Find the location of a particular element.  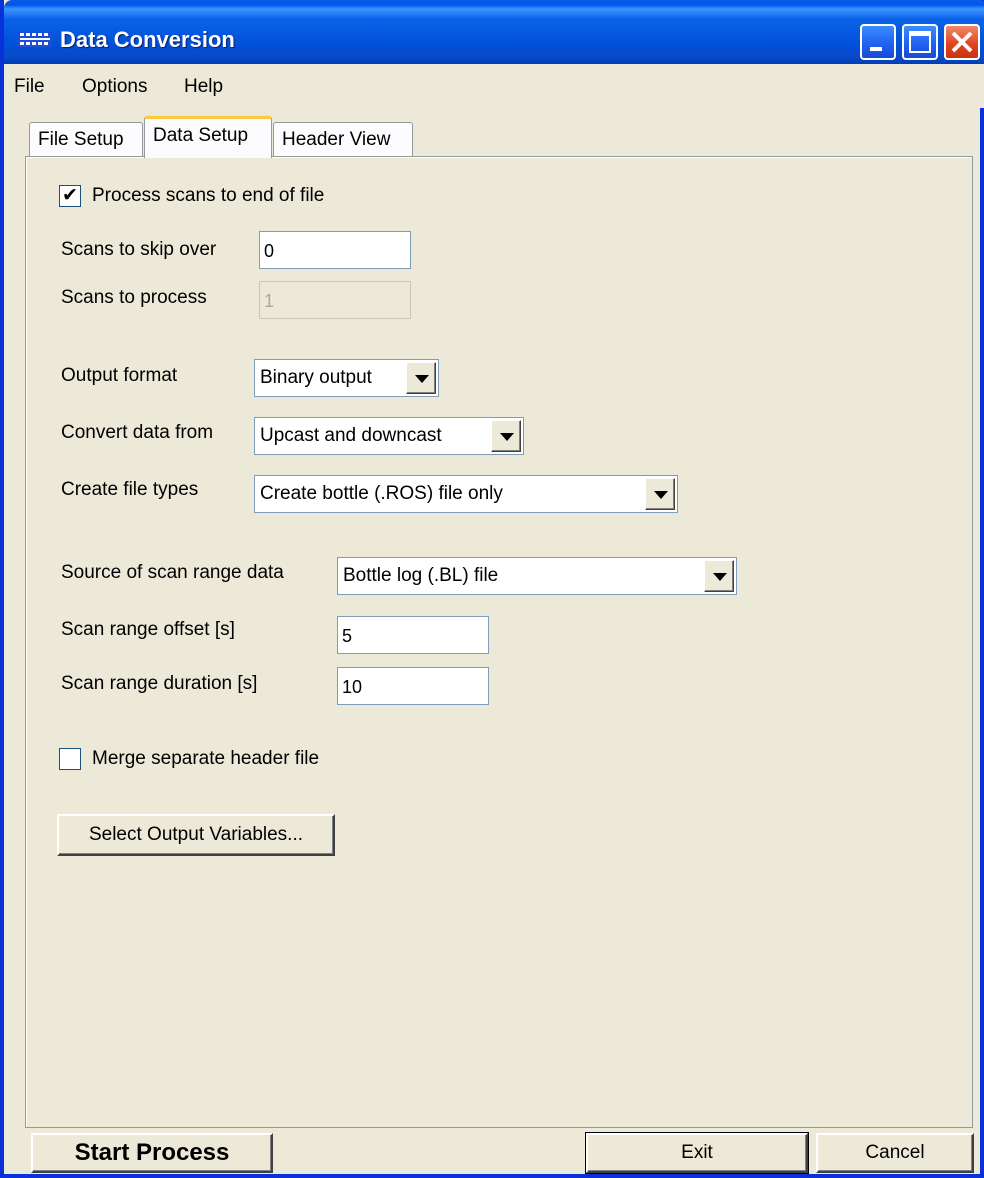

exit-button: Exit is located at coordinates (697, 1153).